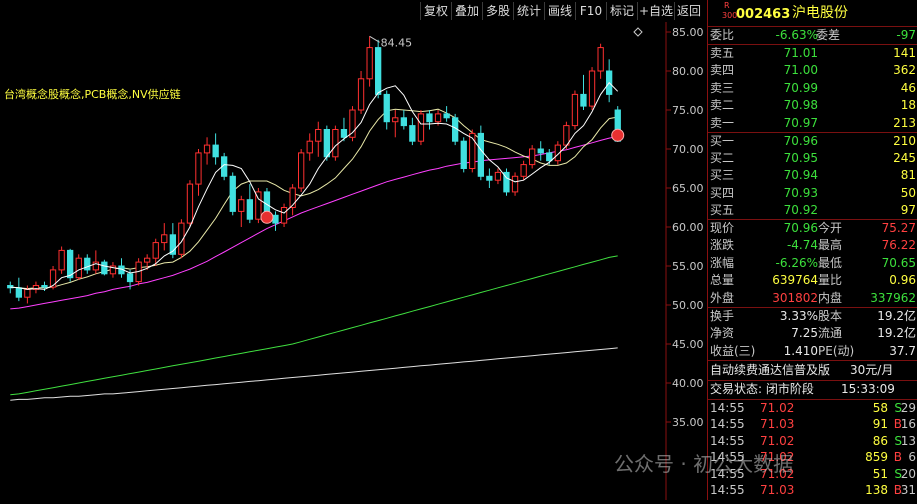 This screenshot has width=917, height=504. I want to click on stat-label-2: 最高, so click(830, 245).